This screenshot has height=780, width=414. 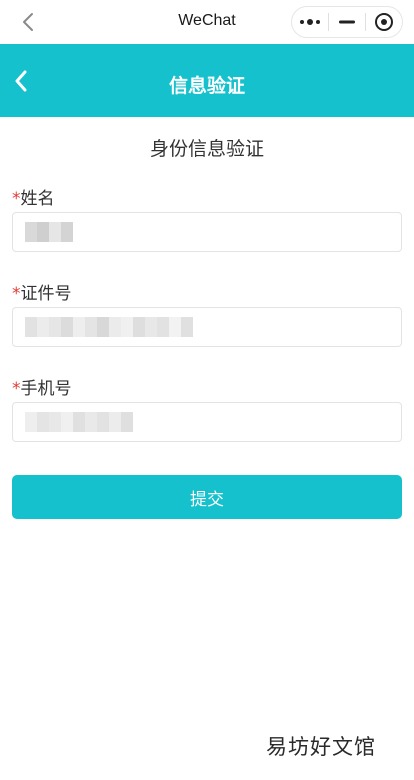 I want to click on more-dots-icon, so click(x=310, y=22).